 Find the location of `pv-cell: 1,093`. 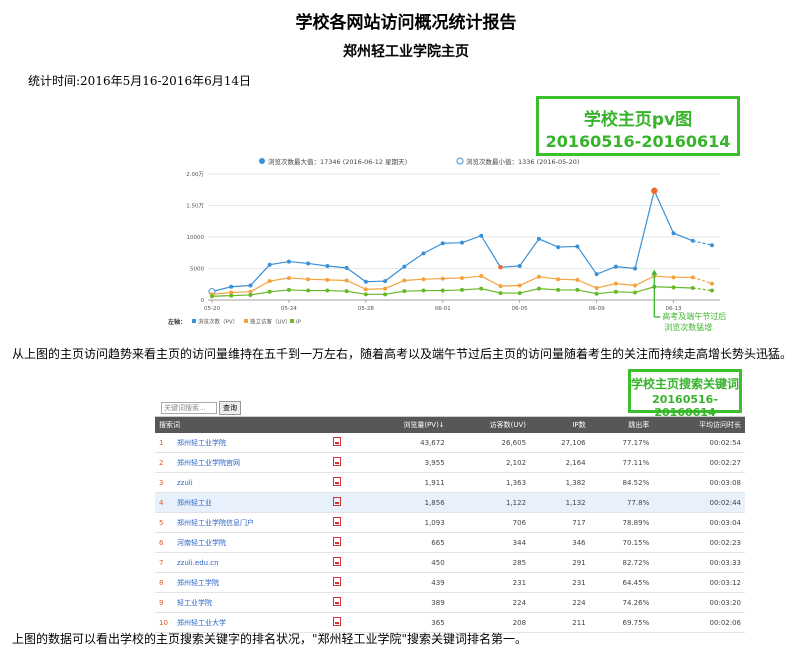

pv-cell: 1,093 is located at coordinates (403, 522).